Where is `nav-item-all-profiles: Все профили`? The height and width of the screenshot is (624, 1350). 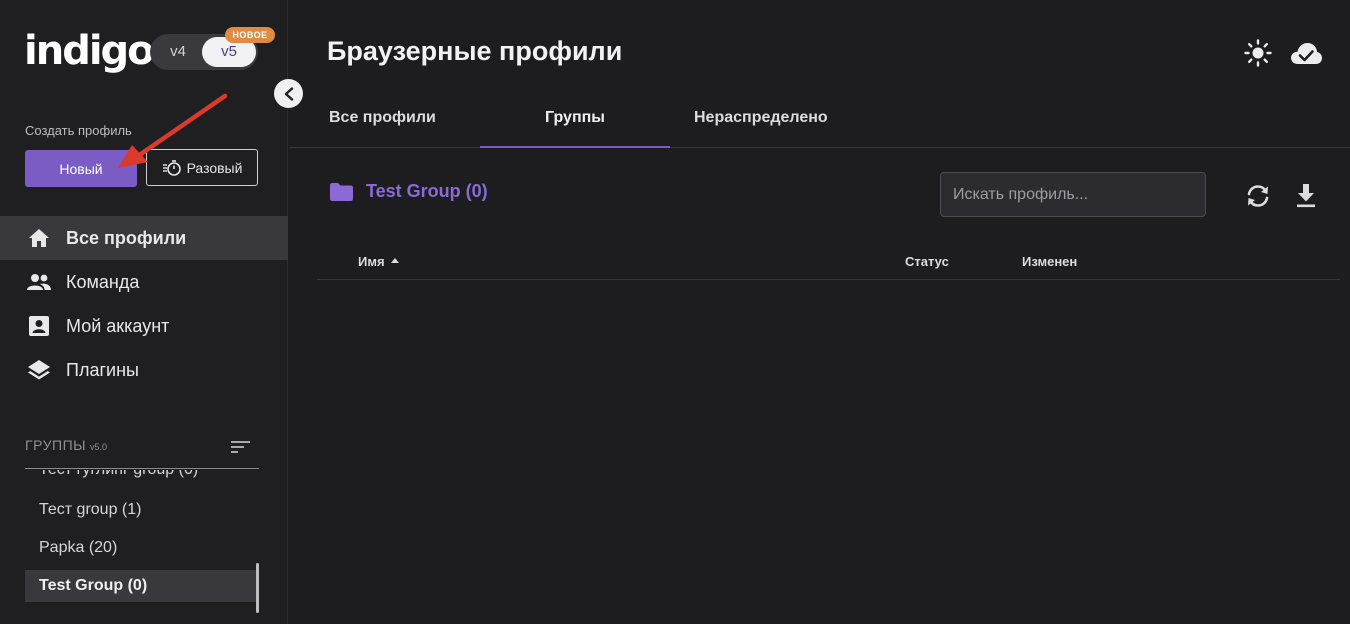
nav-item-all-profiles: Все профили is located at coordinates (144, 238).